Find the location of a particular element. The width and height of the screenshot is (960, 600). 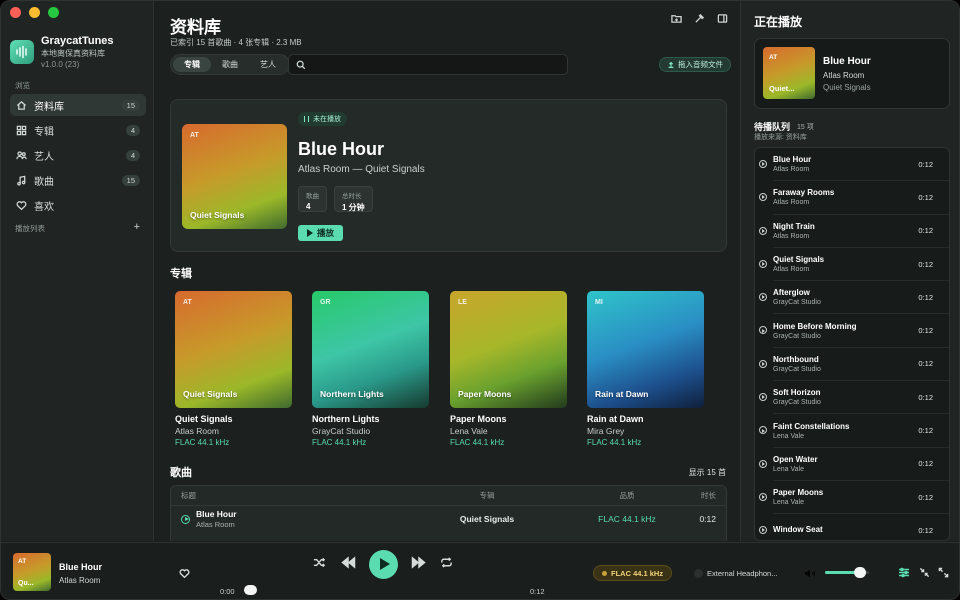

queue-item-title: Faint Constellations is located at coordinates (811, 426).